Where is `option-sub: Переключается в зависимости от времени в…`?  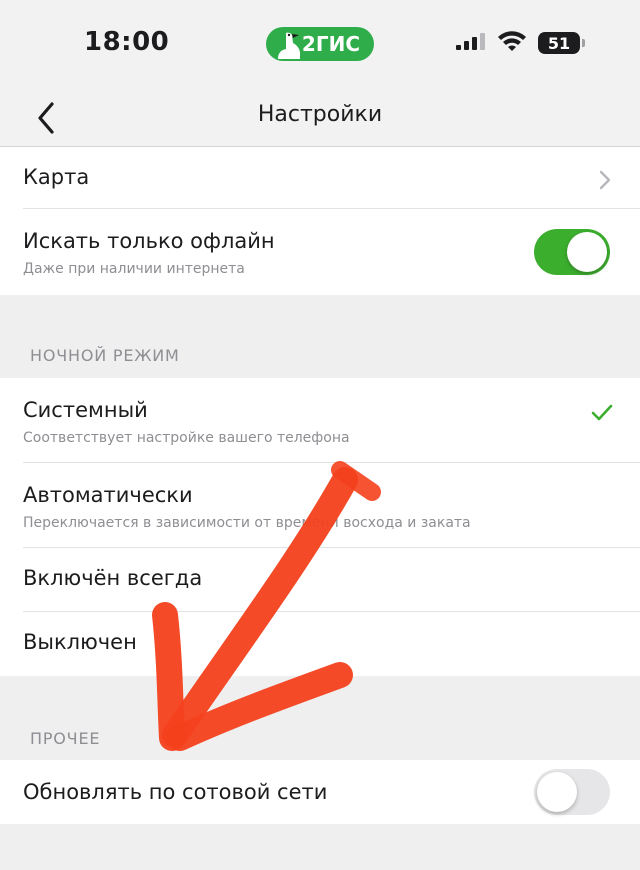 option-sub: Переключается в зависимости от времени в… is located at coordinates (247, 523).